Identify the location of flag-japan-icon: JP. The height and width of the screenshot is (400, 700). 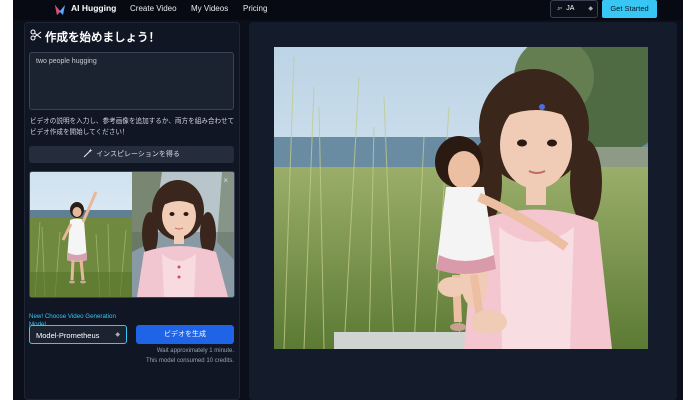
(560, 8).